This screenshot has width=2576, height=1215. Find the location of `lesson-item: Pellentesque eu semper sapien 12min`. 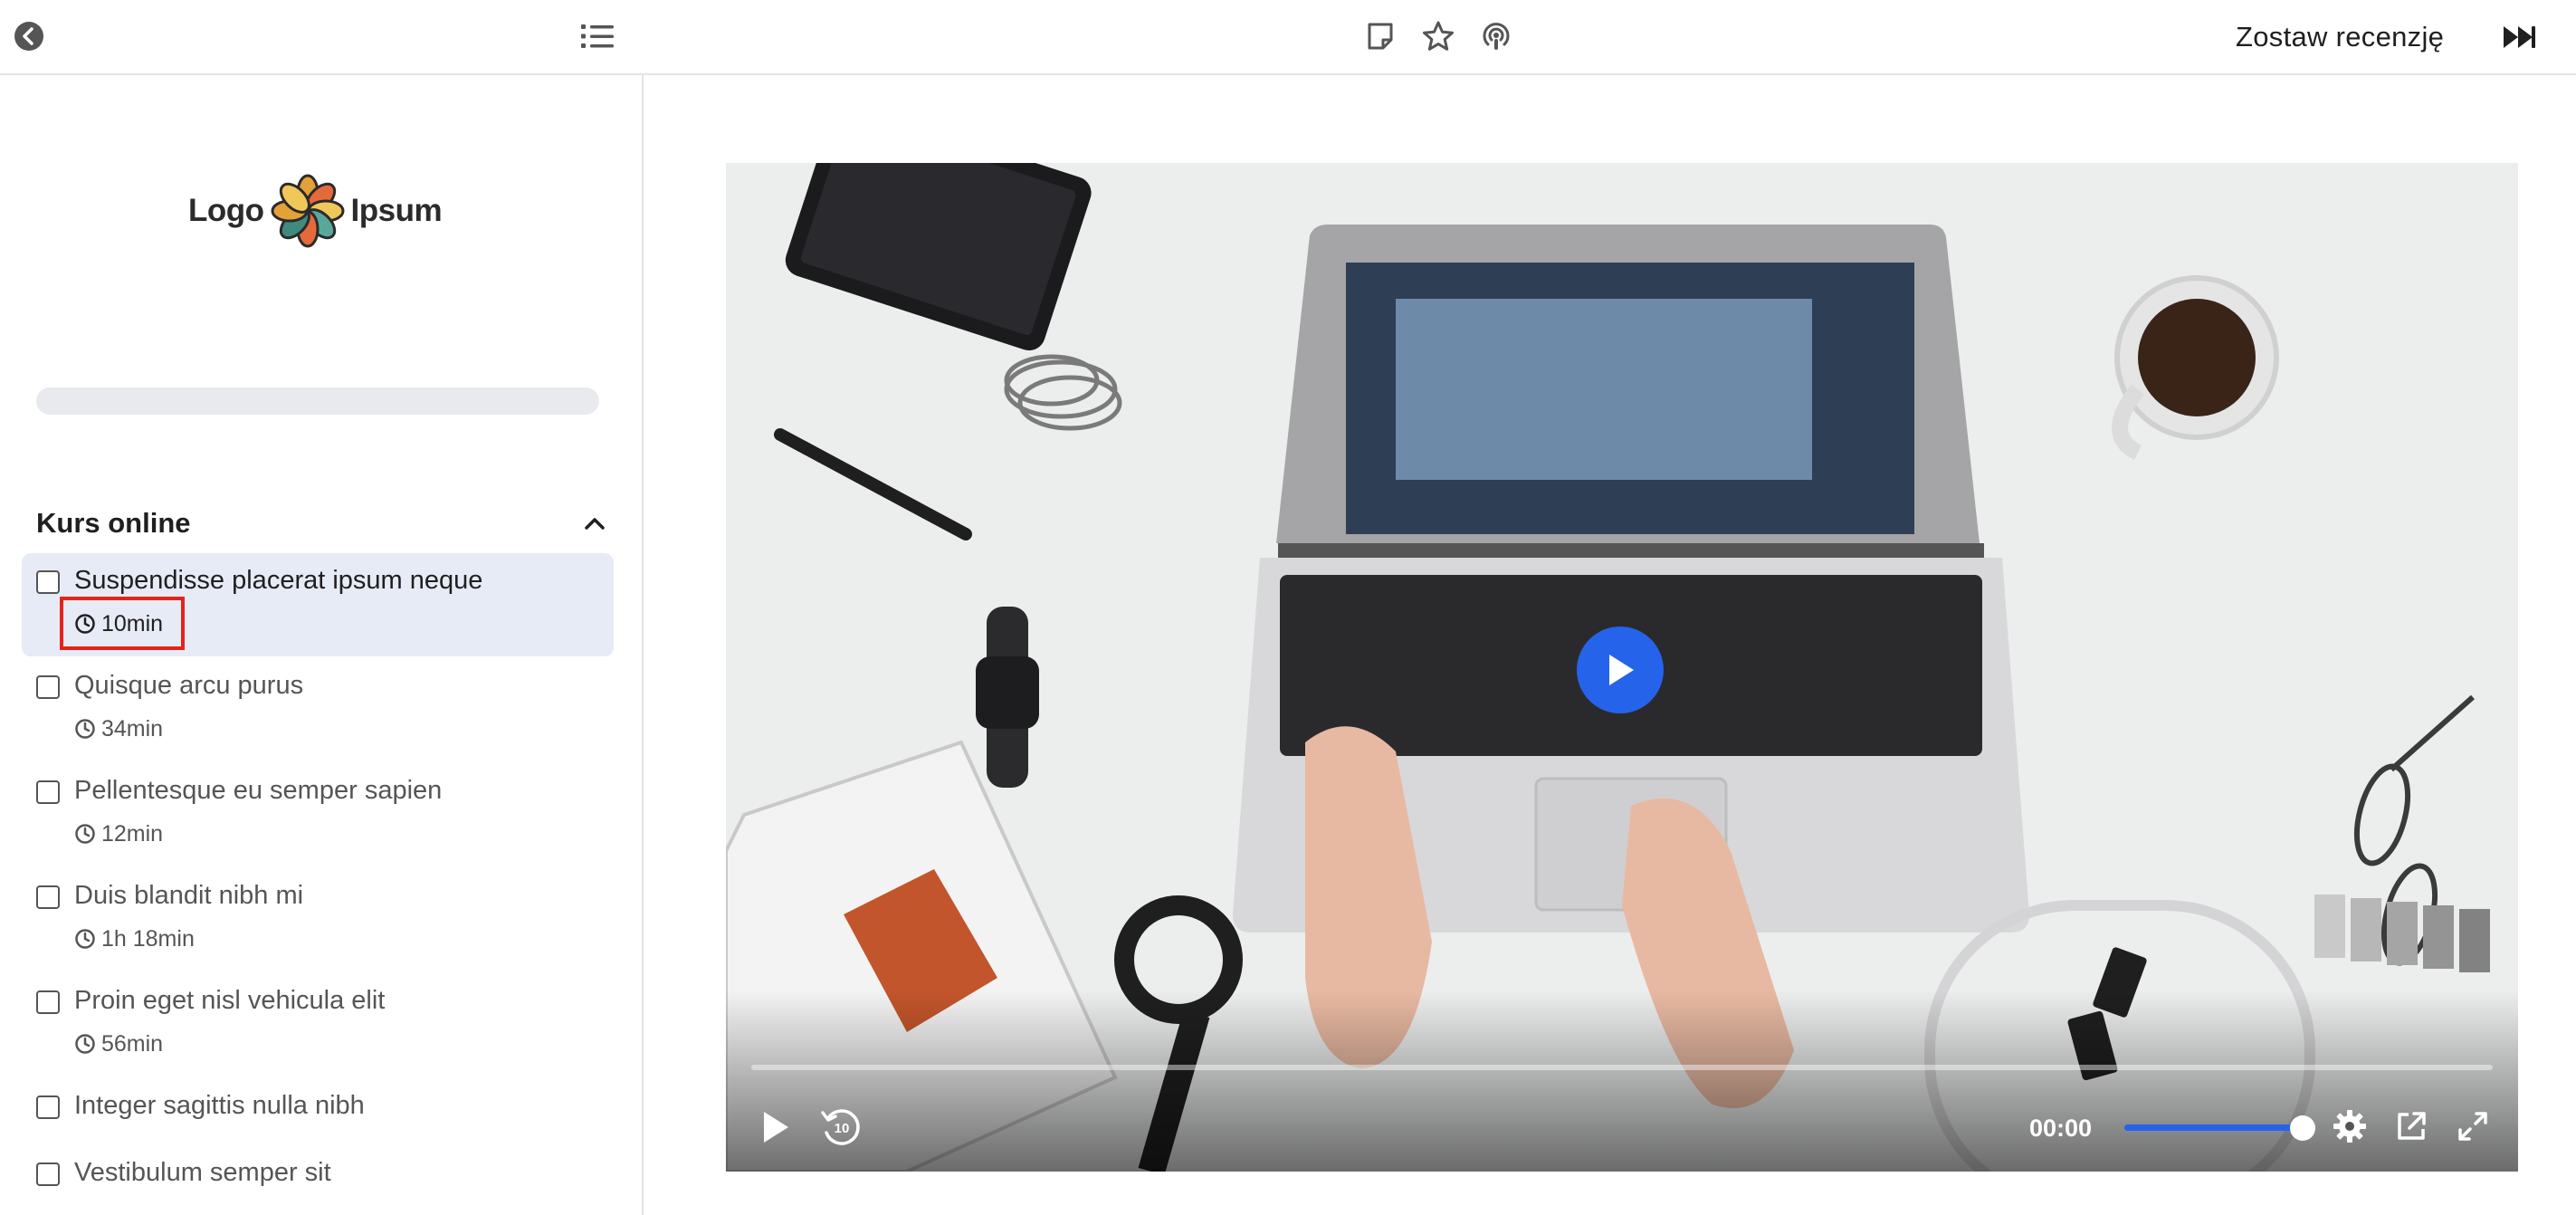

lesson-item: Pellentesque eu semper sapien 12min is located at coordinates (318, 814).